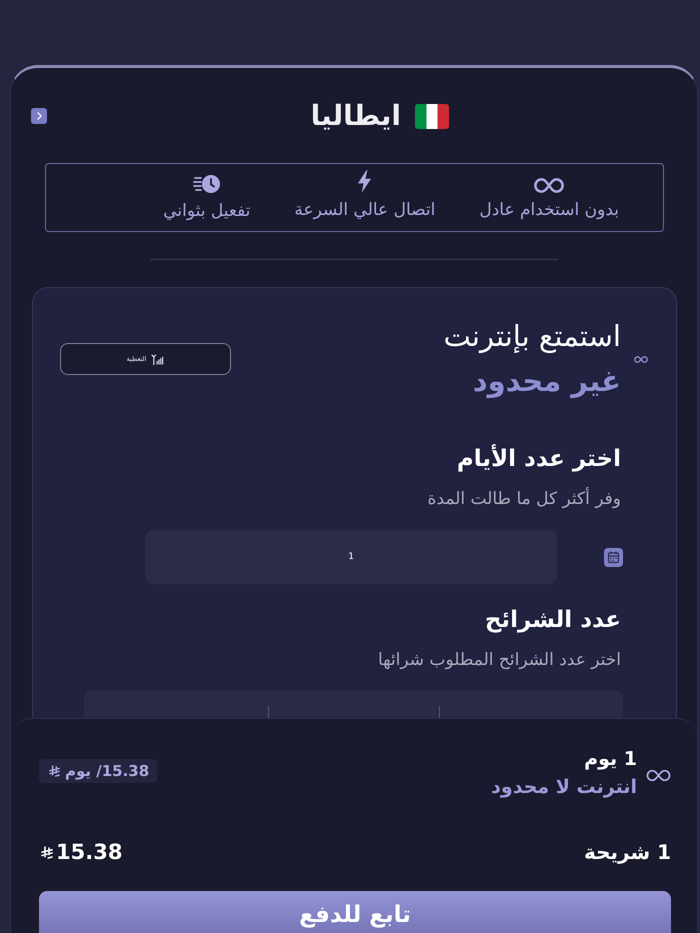 Image resolution: width=700 pixels, height=933 pixels. Describe the element at coordinates (206, 211) in the screenshot. I see `feature-label: تفعيل بثواني` at that location.